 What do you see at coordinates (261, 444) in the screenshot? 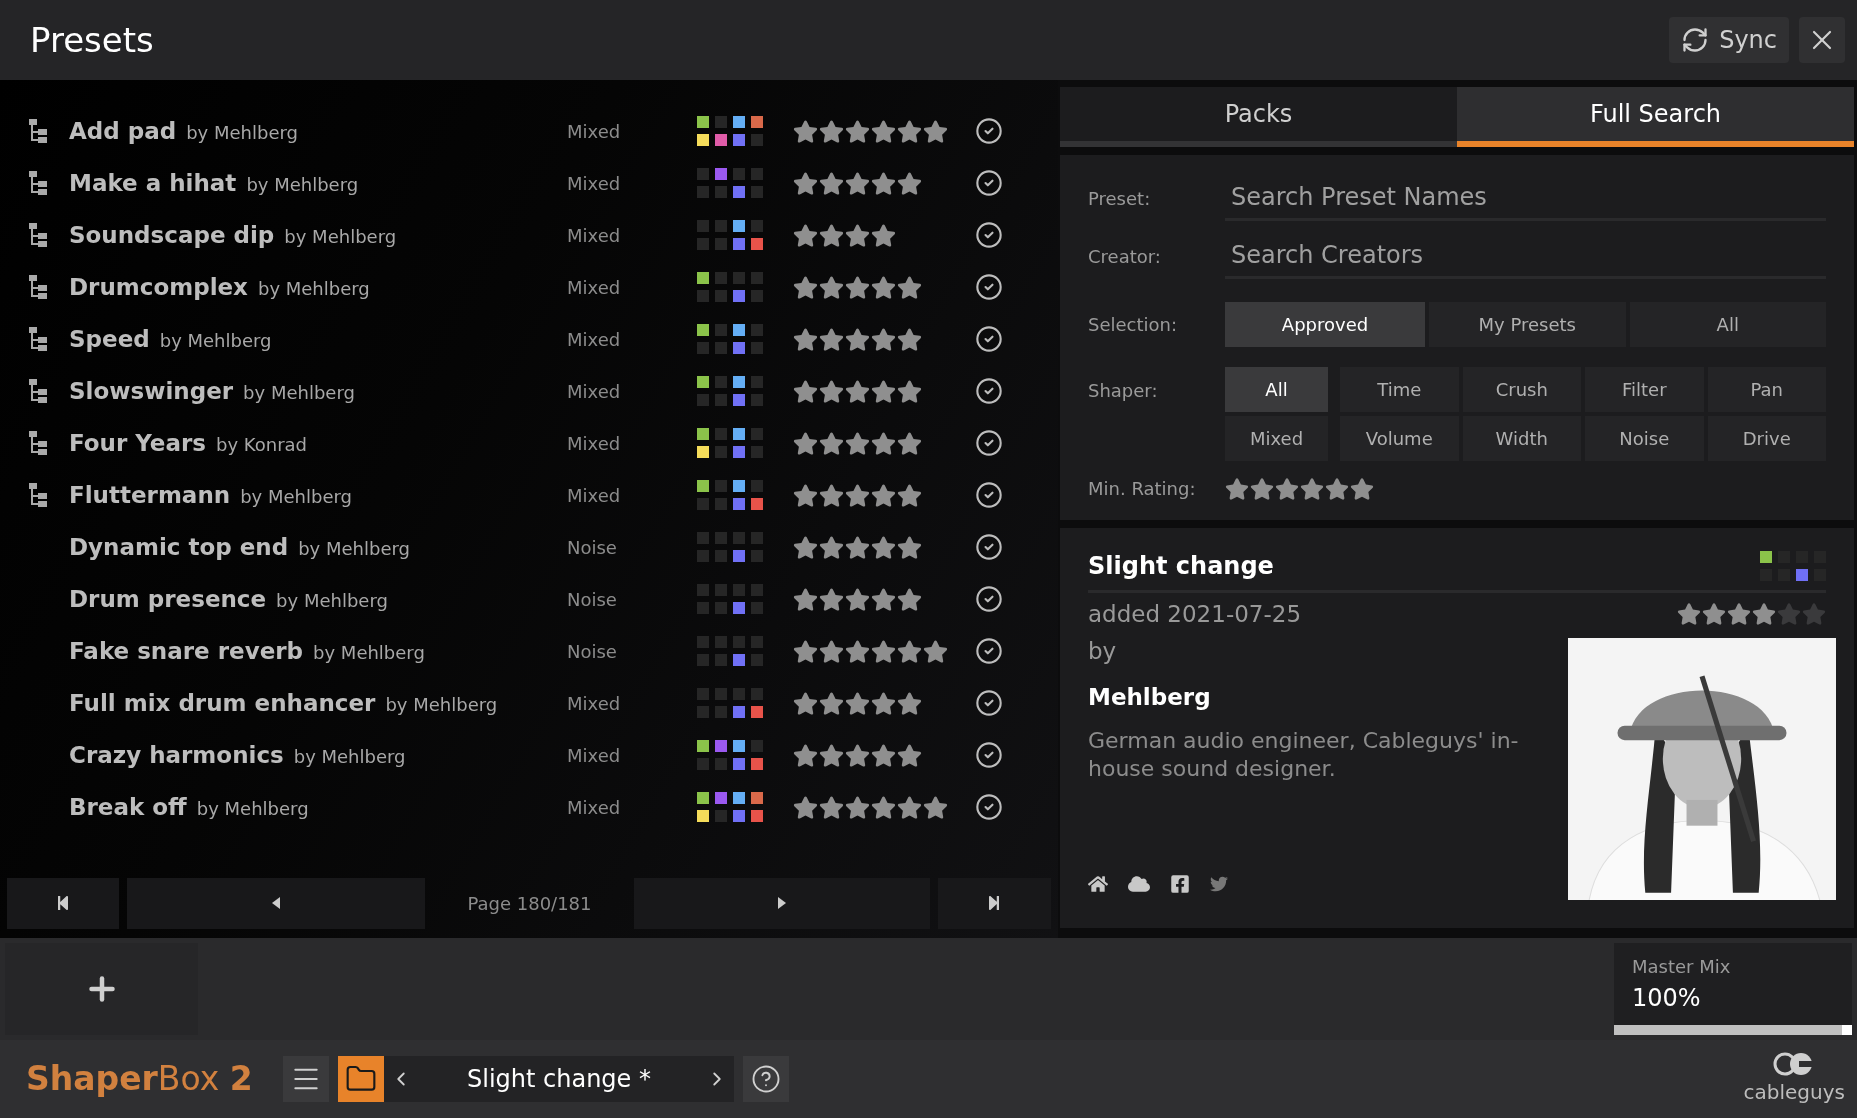
I see `preset-author: by Konrad` at bounding box center [261, 444].